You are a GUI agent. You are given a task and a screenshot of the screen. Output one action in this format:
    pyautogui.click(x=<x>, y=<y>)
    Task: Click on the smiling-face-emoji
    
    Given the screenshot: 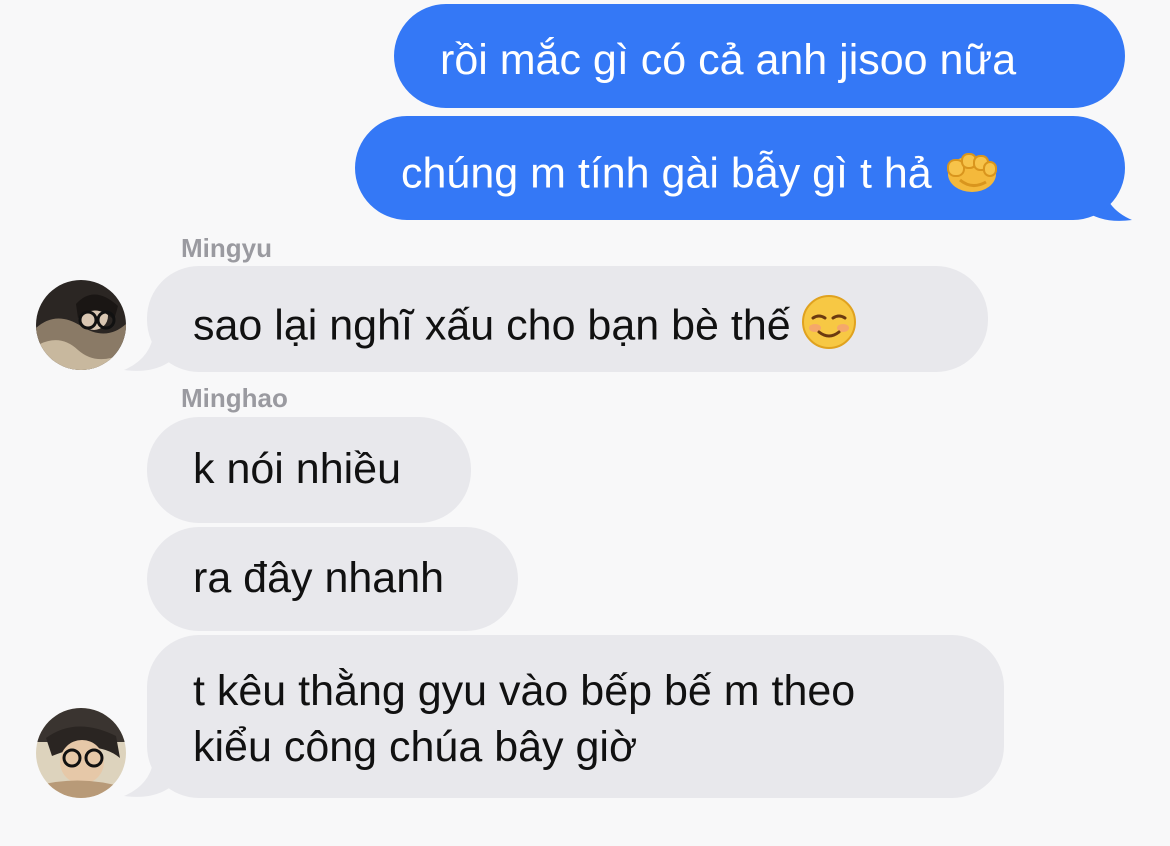 What is the action you would take?
    pyautogui.click(x=829, y=328)
    